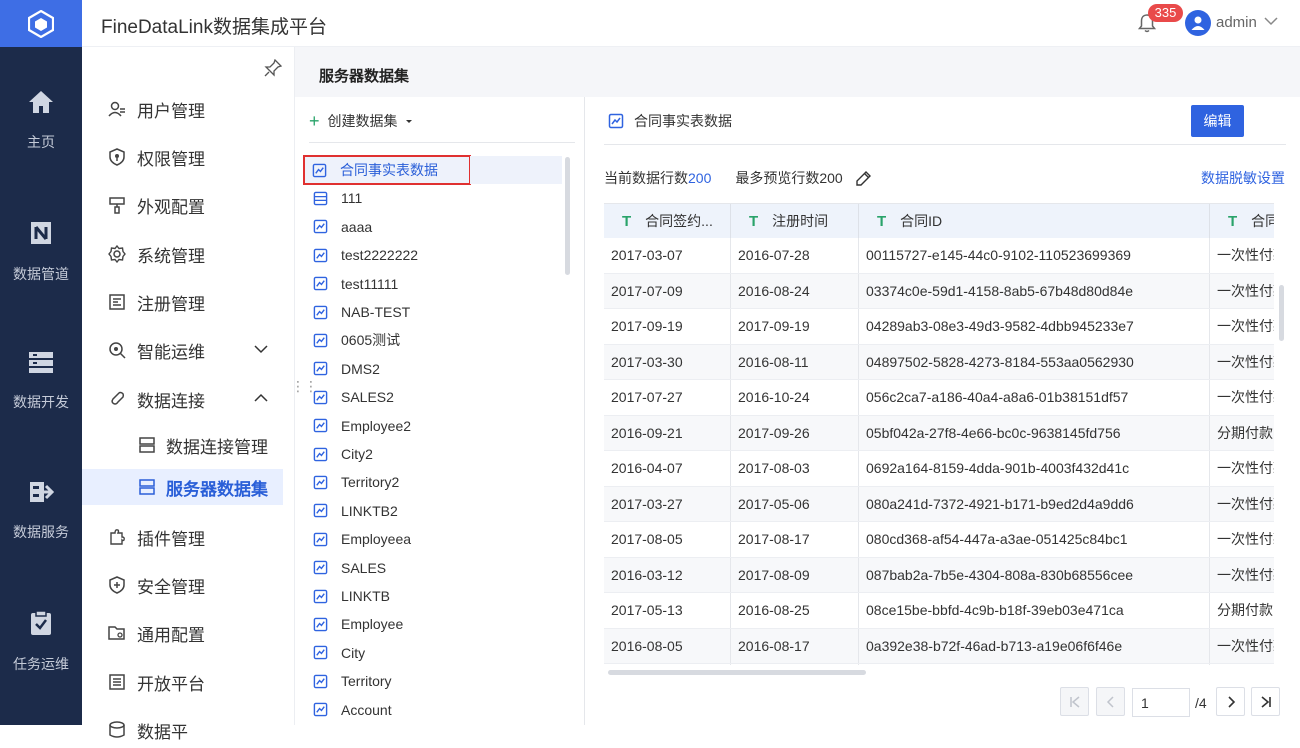 The width and height of the screenshot is (1300, 748). I want to click on data-masking-link: 数据脱敏设置, so click(1243, 178).